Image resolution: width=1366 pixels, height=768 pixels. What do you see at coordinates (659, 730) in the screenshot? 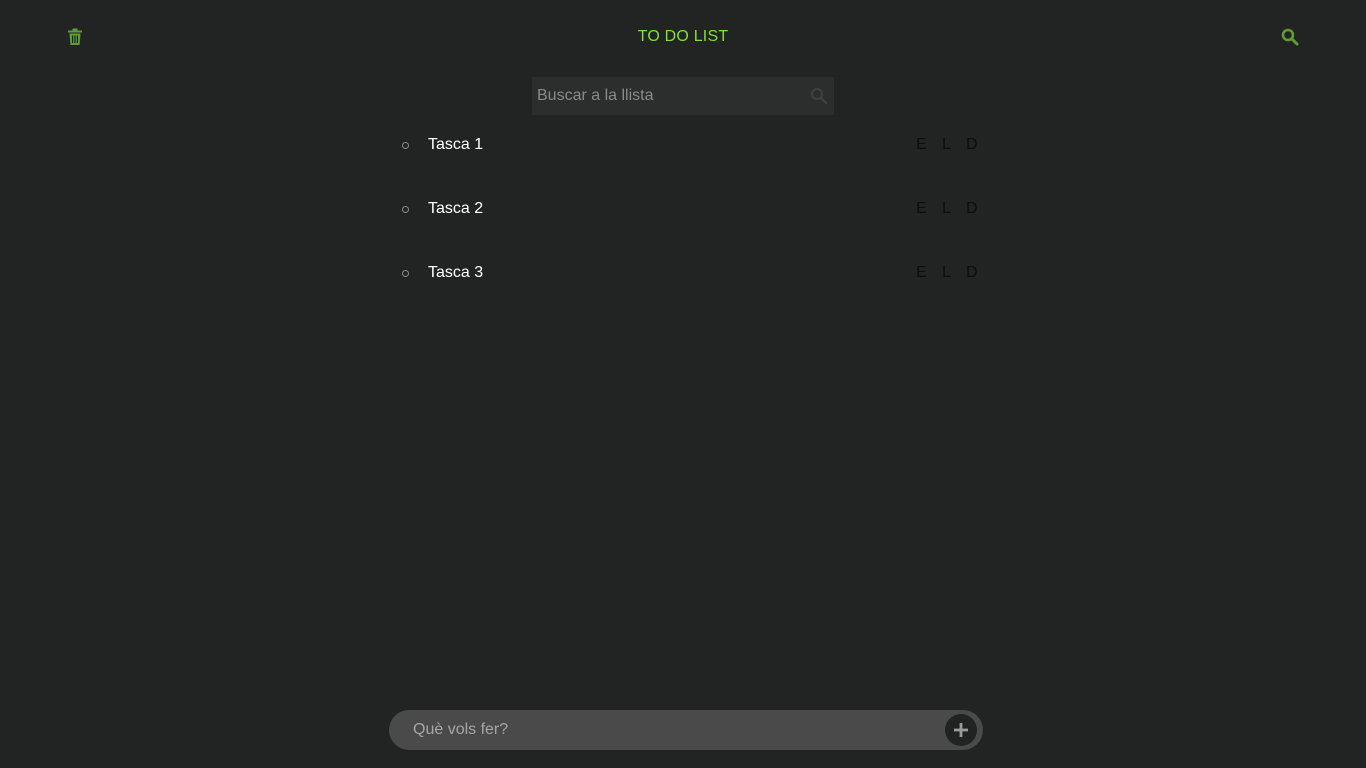
I see `new-task-input` at bounding box center [659, 730].